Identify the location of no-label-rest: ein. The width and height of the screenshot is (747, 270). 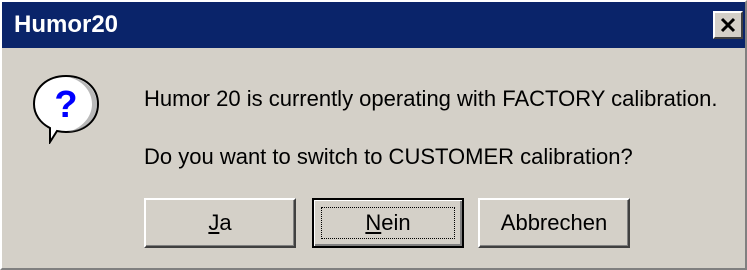
(396, 222).